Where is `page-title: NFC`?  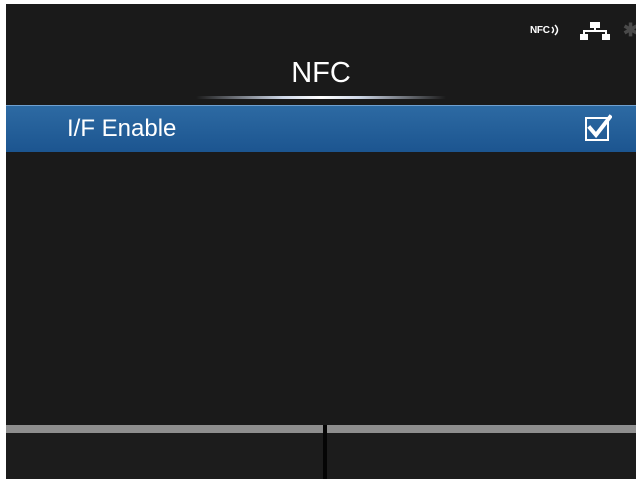
page-title: NFC is located at coordinates (321, 73).